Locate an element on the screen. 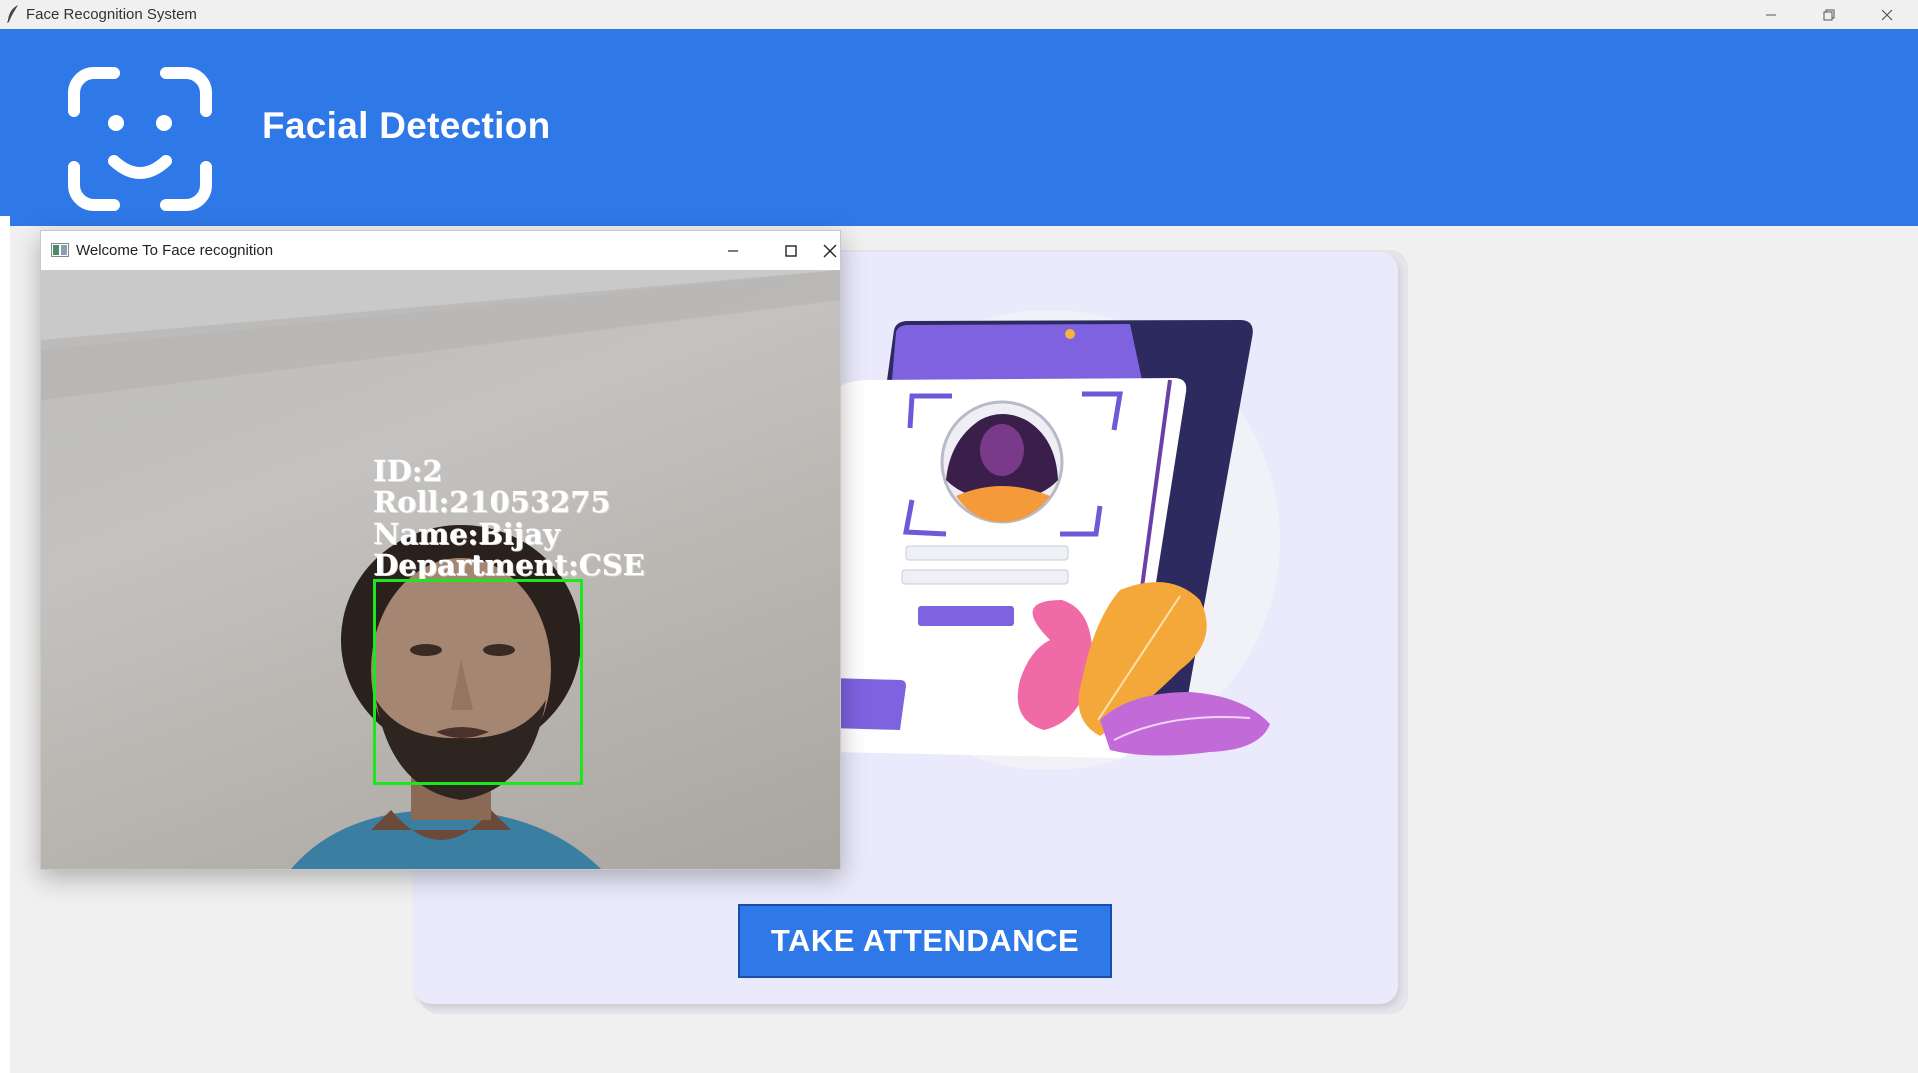 Image resolution: width=1918 pixels, height=1073 pixels. popup-title: Welcome To Face recognition is located at coordinates (175, 250).